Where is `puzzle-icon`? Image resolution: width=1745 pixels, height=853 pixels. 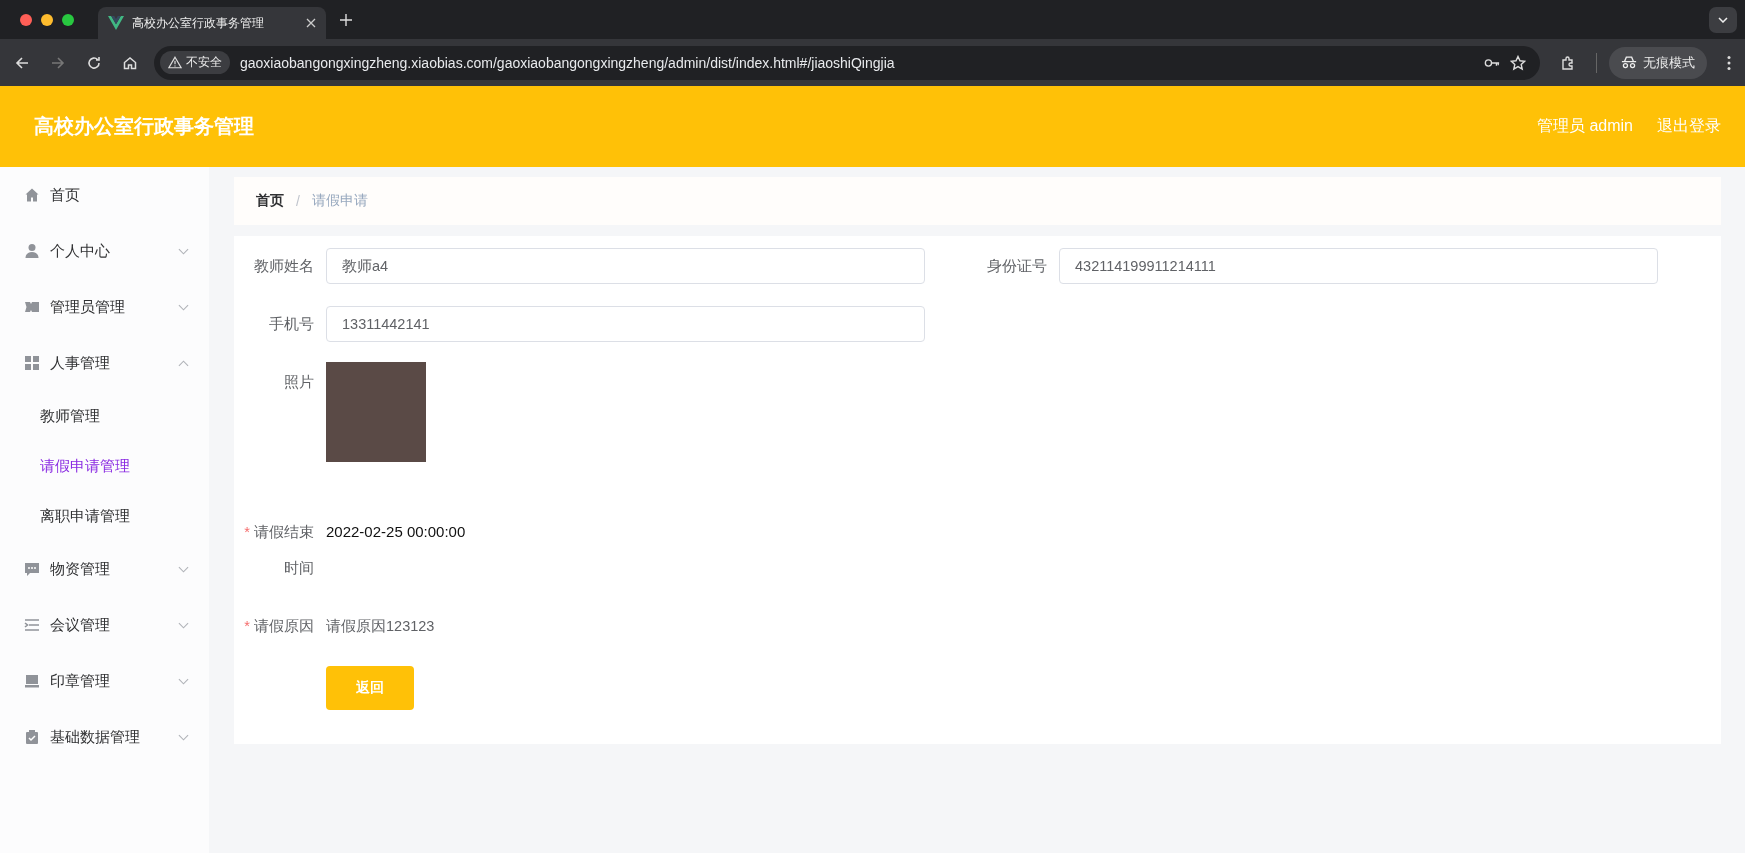
puzzle-icon is located at coordinates (1568, 62).